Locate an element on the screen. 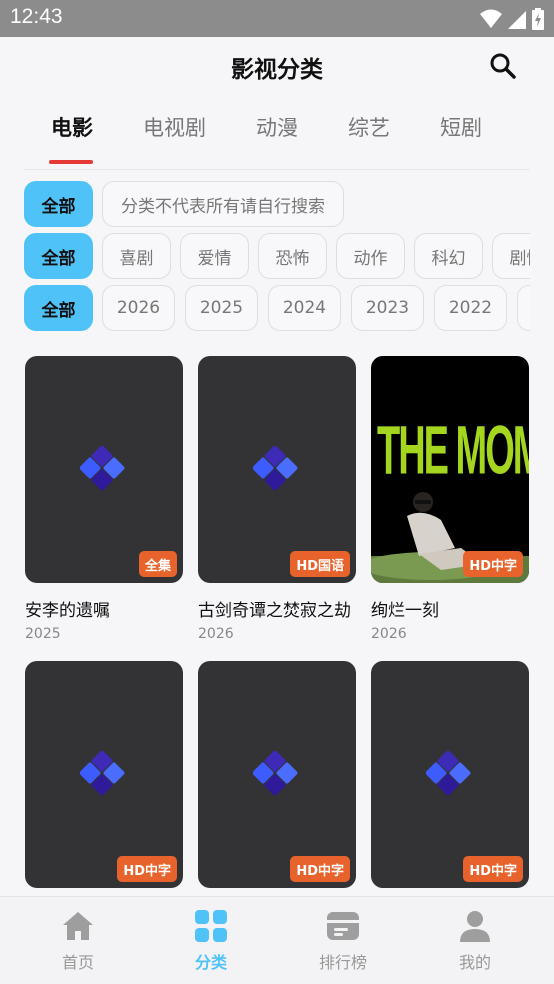  filter-all-year: 全部 is located at coordinates (58, 308).